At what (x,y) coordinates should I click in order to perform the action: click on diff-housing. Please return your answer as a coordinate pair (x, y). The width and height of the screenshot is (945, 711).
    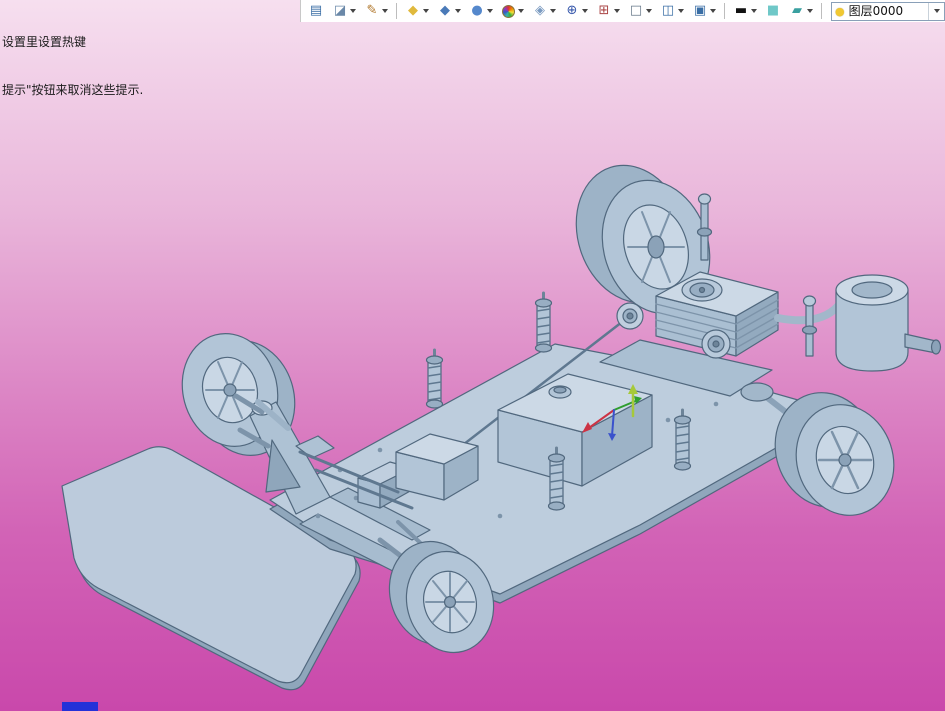
    Looking at the image, I should click on (757, 392).